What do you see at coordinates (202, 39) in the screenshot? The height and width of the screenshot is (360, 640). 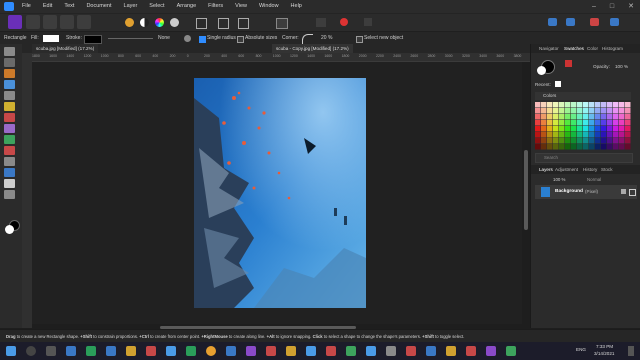 I see `single-radius-checkbox` at bounding box center [202, 39].